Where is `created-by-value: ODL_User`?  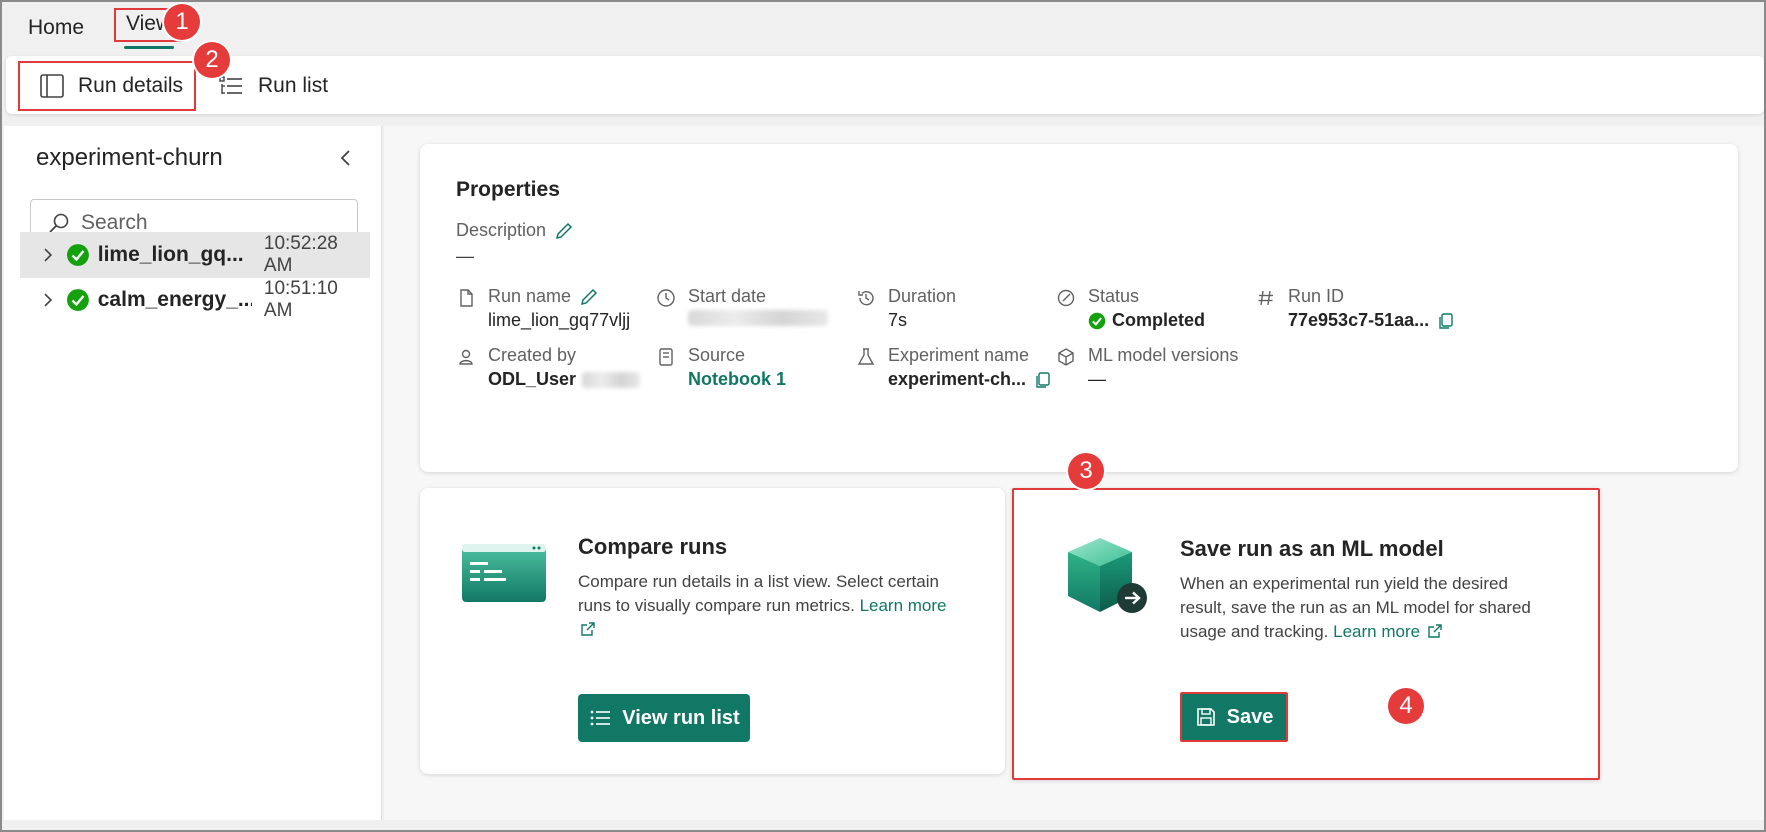
created-by-value: ODL_User is located at coordinates (532, 379).